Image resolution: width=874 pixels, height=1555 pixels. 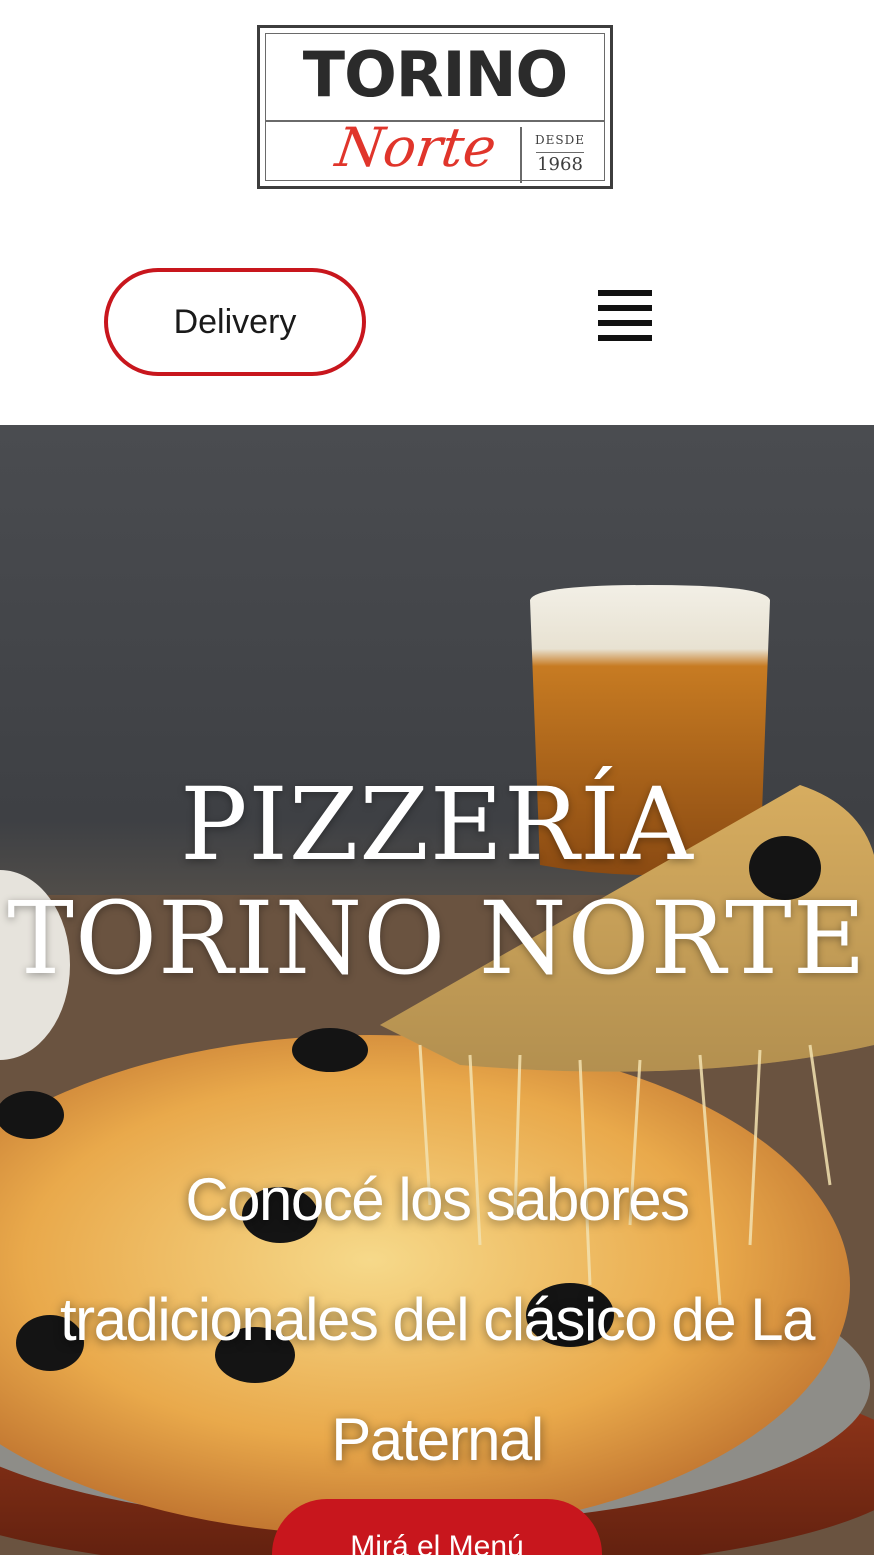 I want to click on delivery-button: Delivery, so click(x=235, y=322).